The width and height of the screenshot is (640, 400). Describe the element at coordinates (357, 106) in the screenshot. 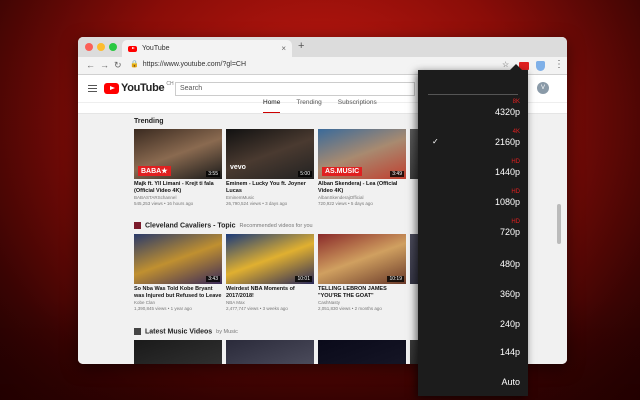

I see `tab-subscriptions: Subscriptions` at that location.